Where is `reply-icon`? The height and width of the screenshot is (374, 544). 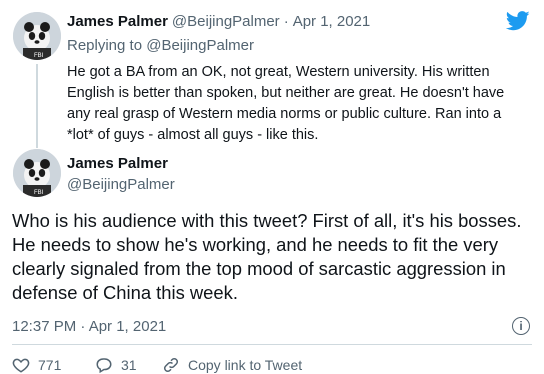
reply-icon is located at coordinates (104, 366).